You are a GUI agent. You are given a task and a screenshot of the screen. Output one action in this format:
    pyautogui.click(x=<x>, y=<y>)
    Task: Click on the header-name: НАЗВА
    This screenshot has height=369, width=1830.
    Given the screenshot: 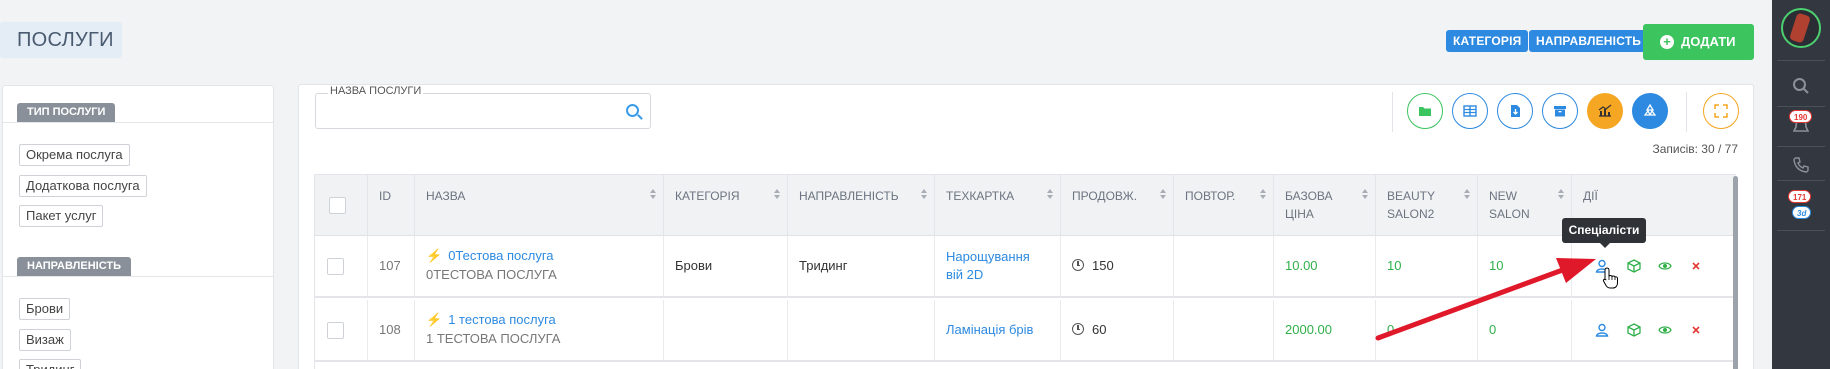 What is the action you would take?
    pyautogui.click(x=539, y=206)
    